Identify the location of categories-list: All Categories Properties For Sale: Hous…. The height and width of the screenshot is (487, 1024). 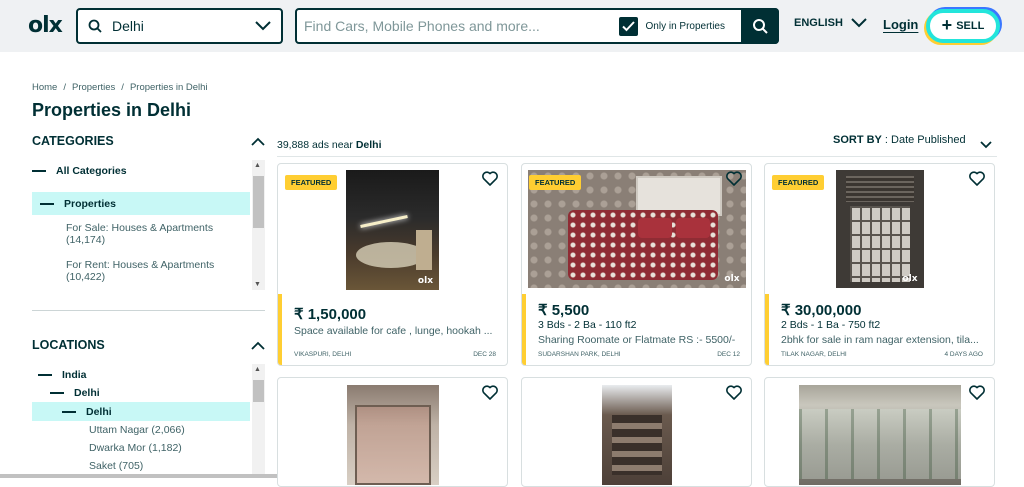
(148, 225).